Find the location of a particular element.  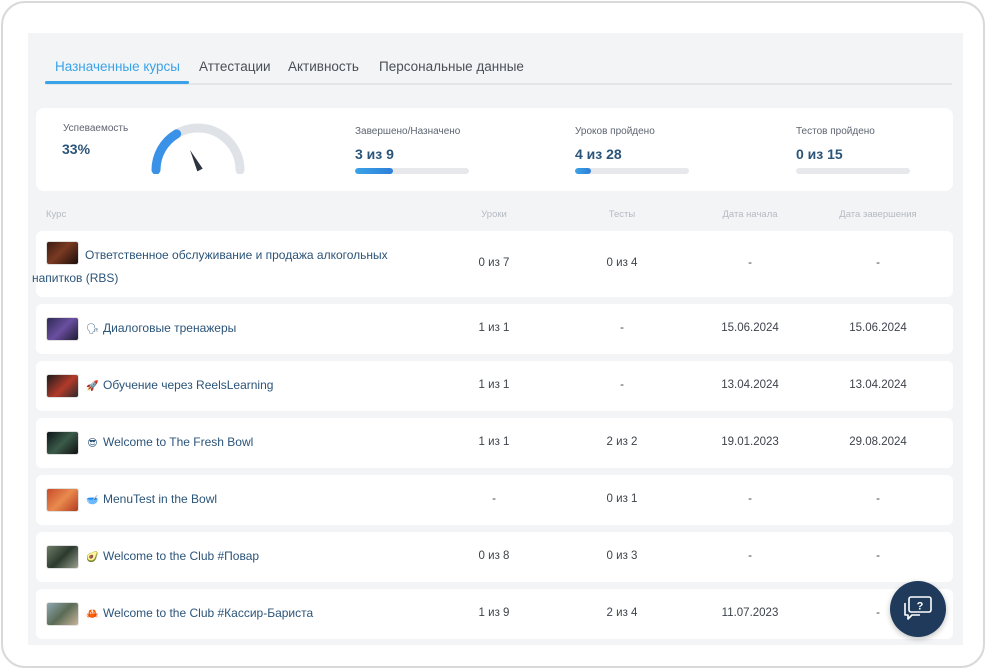

course-title-text: MenuTest in the Bowl is located at coordinates (160, 499).